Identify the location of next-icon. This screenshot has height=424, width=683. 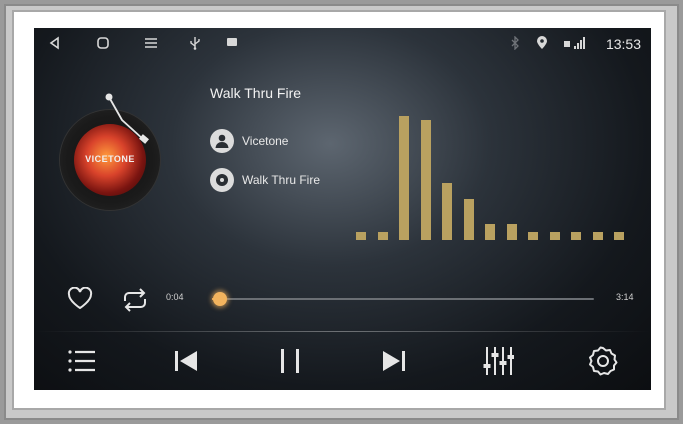
(394, 361).